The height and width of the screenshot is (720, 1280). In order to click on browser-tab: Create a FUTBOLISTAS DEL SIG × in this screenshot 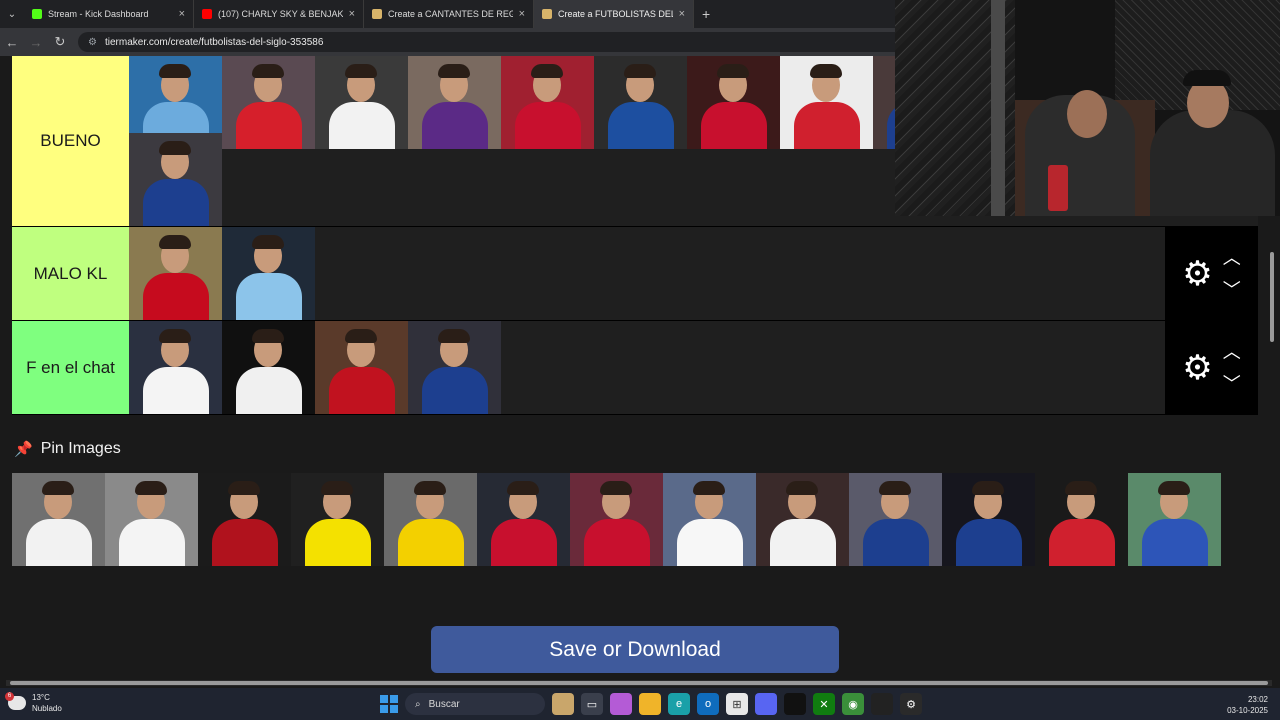, I will do `click(614, 14)`.